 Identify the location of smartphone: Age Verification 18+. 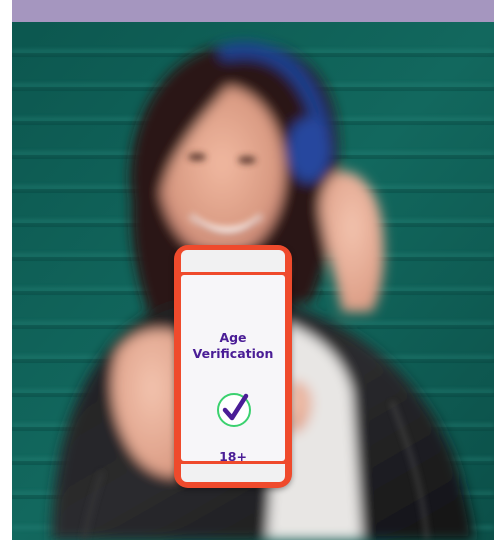
(233, 366).